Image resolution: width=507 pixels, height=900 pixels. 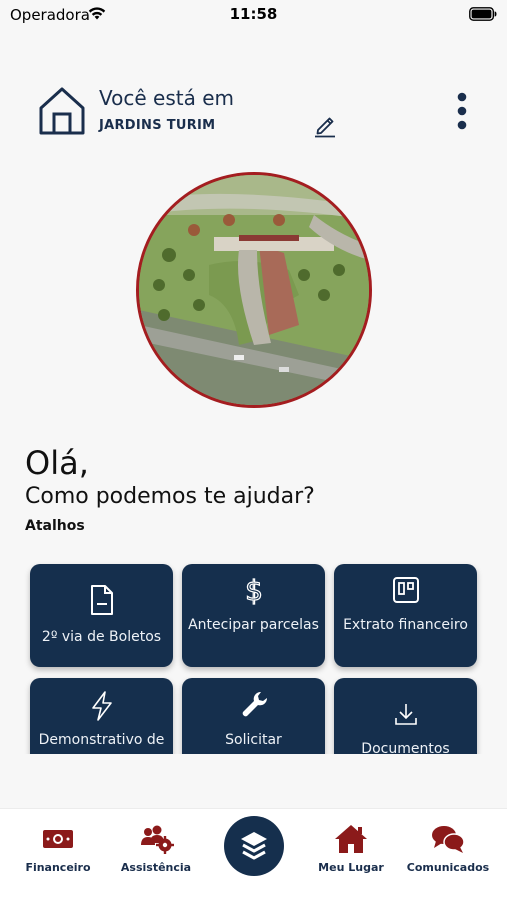 What do you see at coordinates (351, 839) in the screenshot?
I see `home-icon` at bounding box center [351, 839].